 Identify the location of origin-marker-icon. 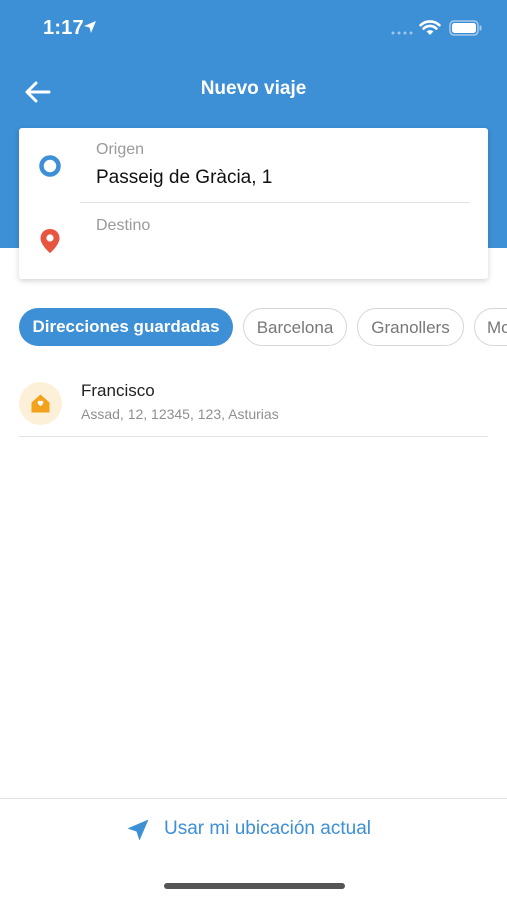
(50, 166).